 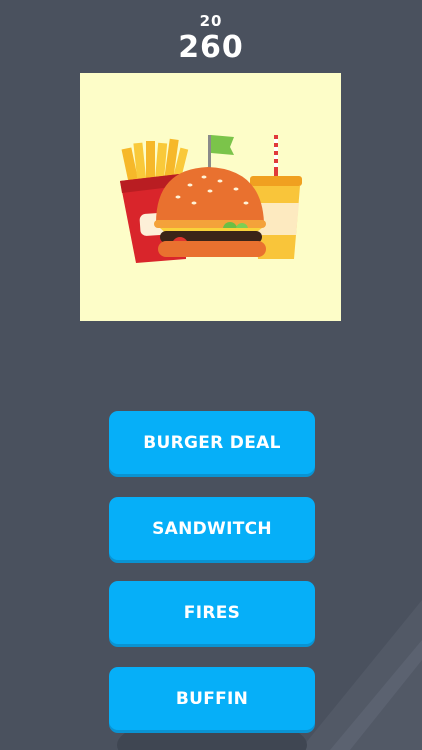 I want to click on answer-button-sandwitch: SANDWITCH, so click(x=212, y=528).